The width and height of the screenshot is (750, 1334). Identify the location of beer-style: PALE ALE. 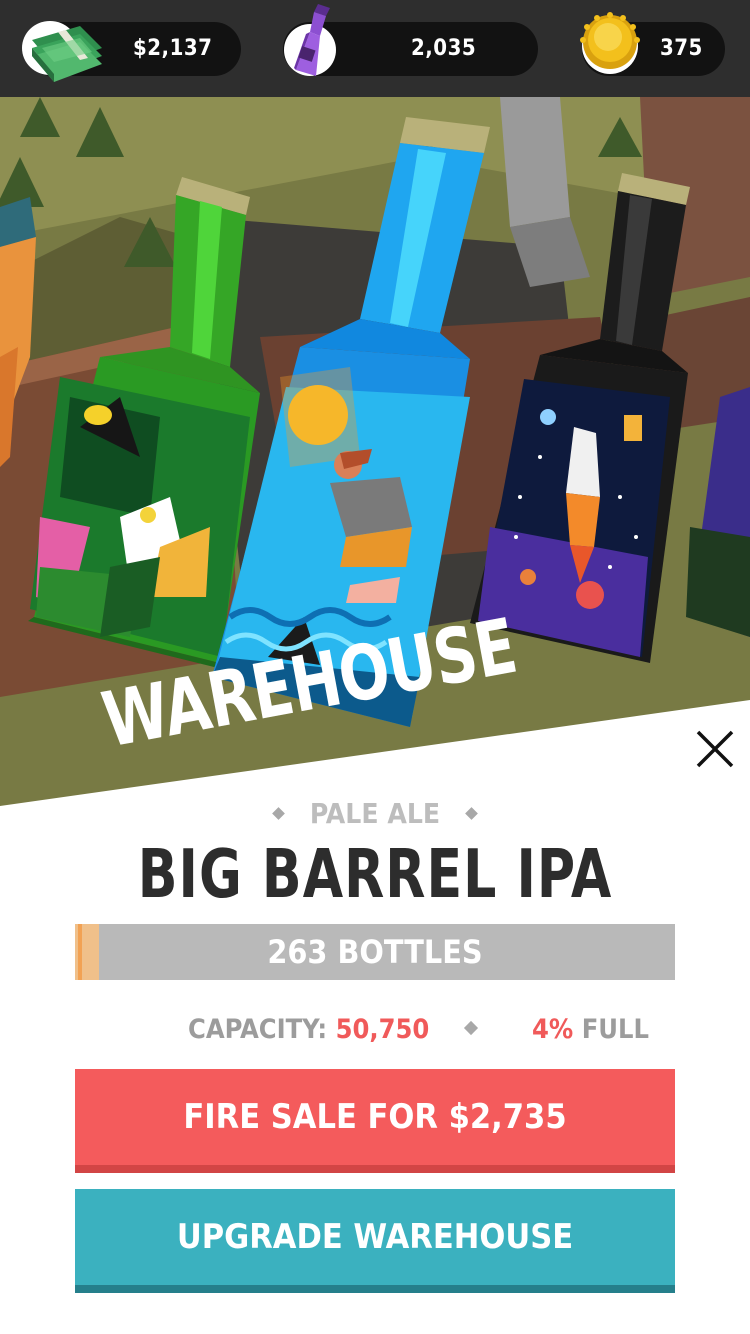
(375, 813).